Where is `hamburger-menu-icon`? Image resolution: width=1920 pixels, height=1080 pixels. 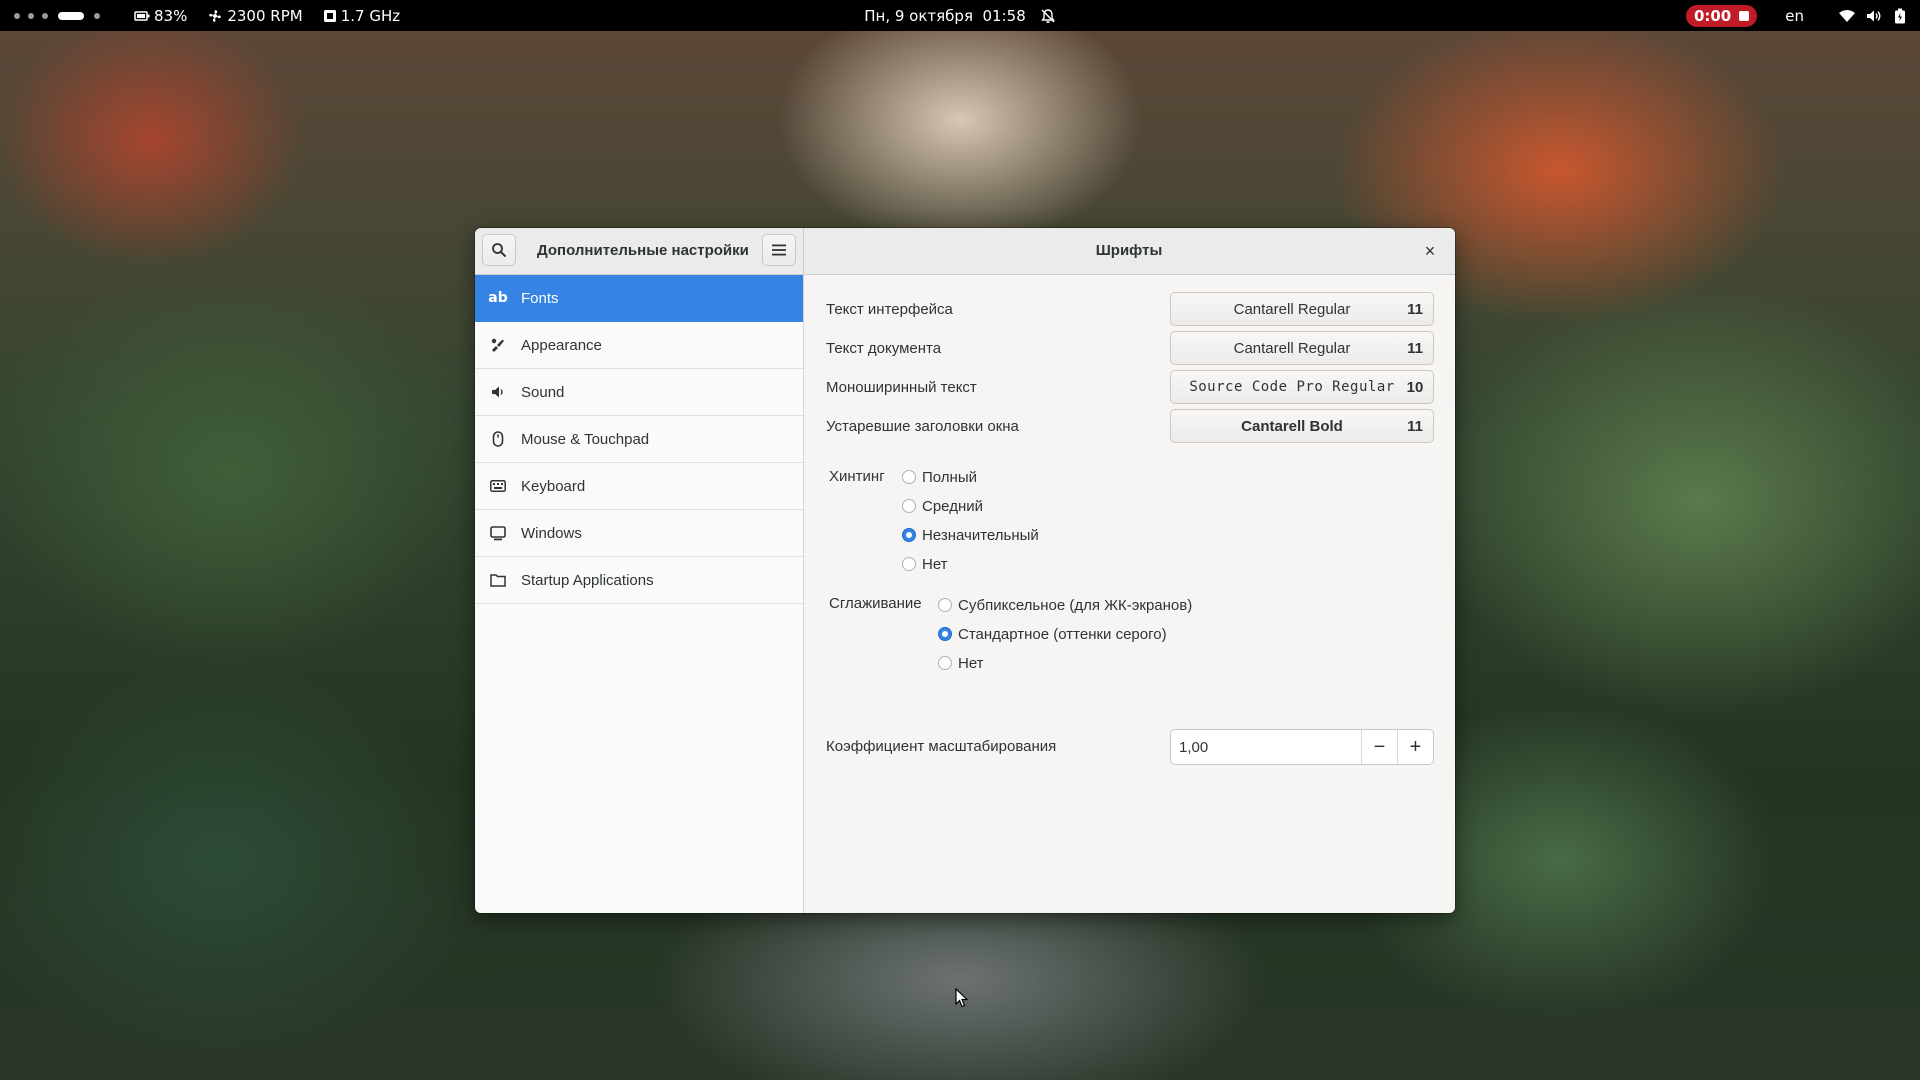 hamburger-menu-icon is located at coordinates (779, 250).